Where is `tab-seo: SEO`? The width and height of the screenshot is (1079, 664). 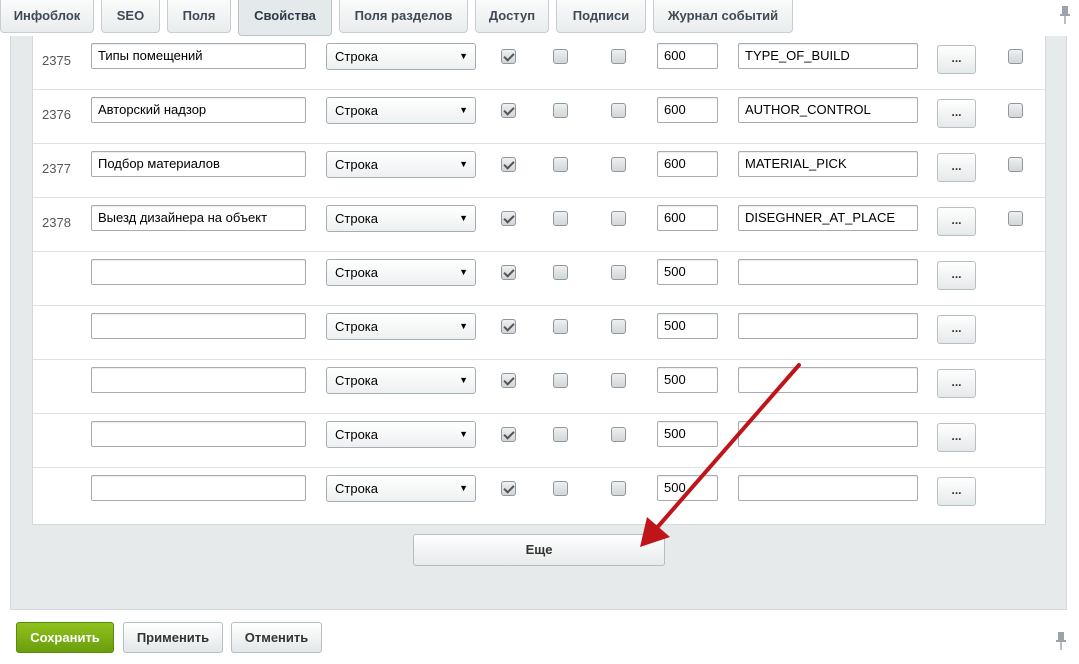
tab-seo: SEO is located at coordinates (130, 16).